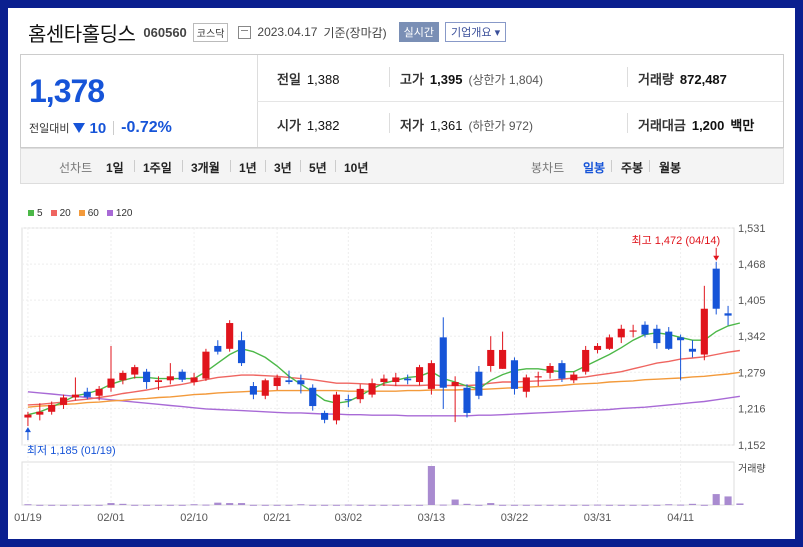 The image size is (803, 547). Describe the element at coordinates (752, 301) in the screenshot. I see `y-tick-label: 1,405` at that location.